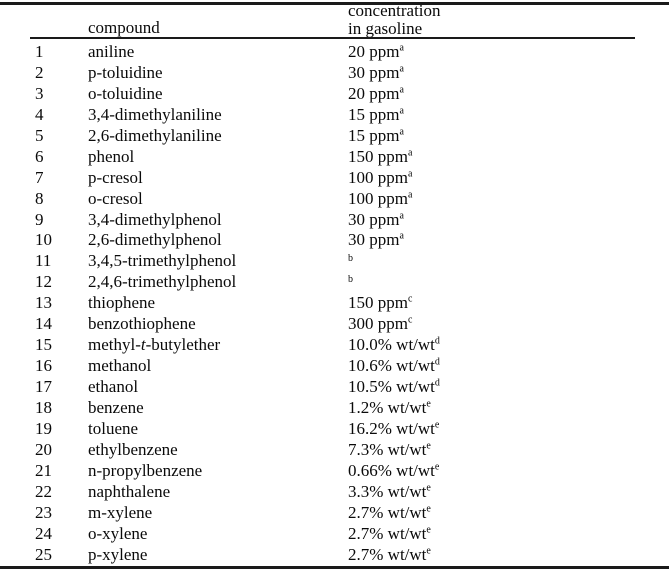  Describe the element at coordinates (334, 52) in the screenshot. I see `table-row: 1 aniline 20 ppma` at that location.